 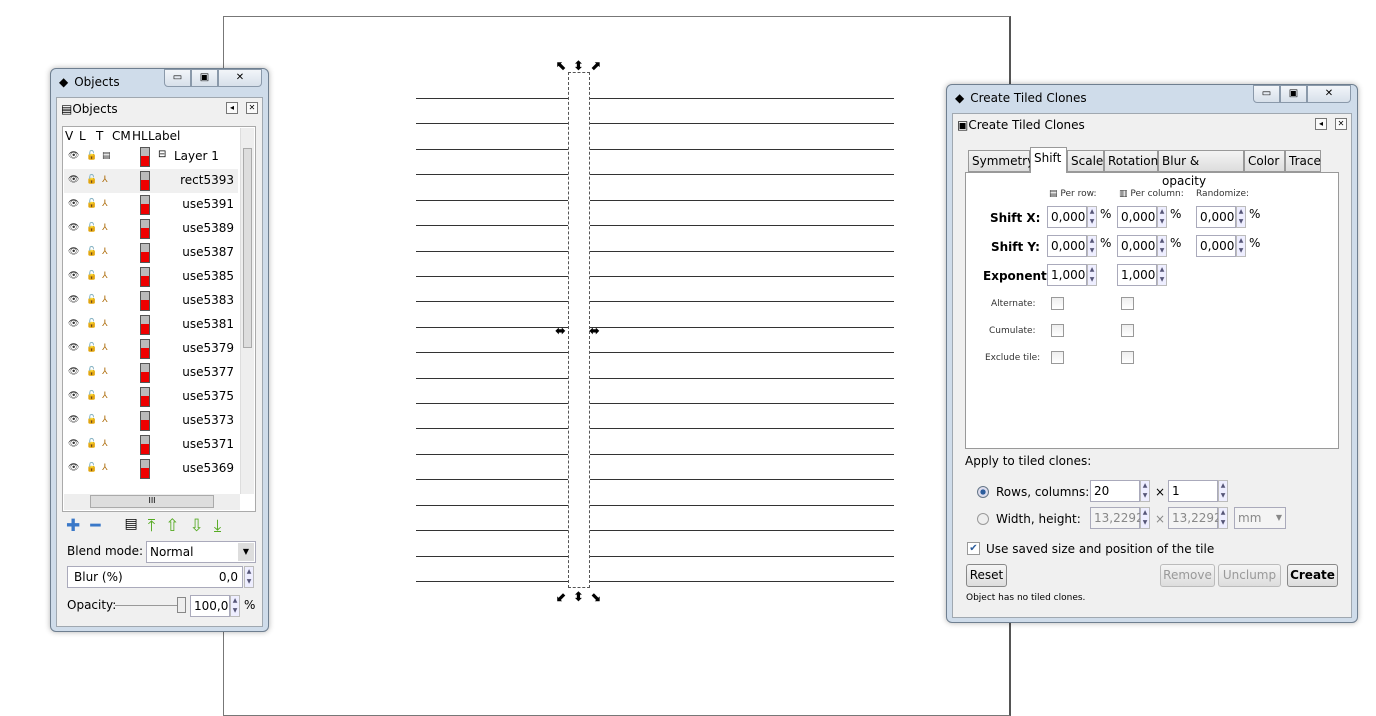 What do you see at coordinates (151, 349) in the screenshot?
I see `tree-row: 👁 🔓 ⅄ use5379` at bounding box center [151, 349].